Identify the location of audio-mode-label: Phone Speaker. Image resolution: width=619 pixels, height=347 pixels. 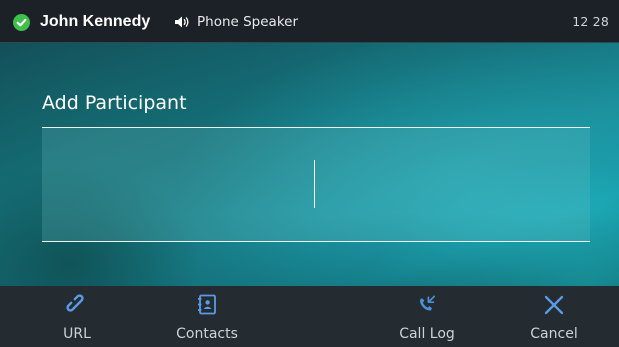
(248, 22).